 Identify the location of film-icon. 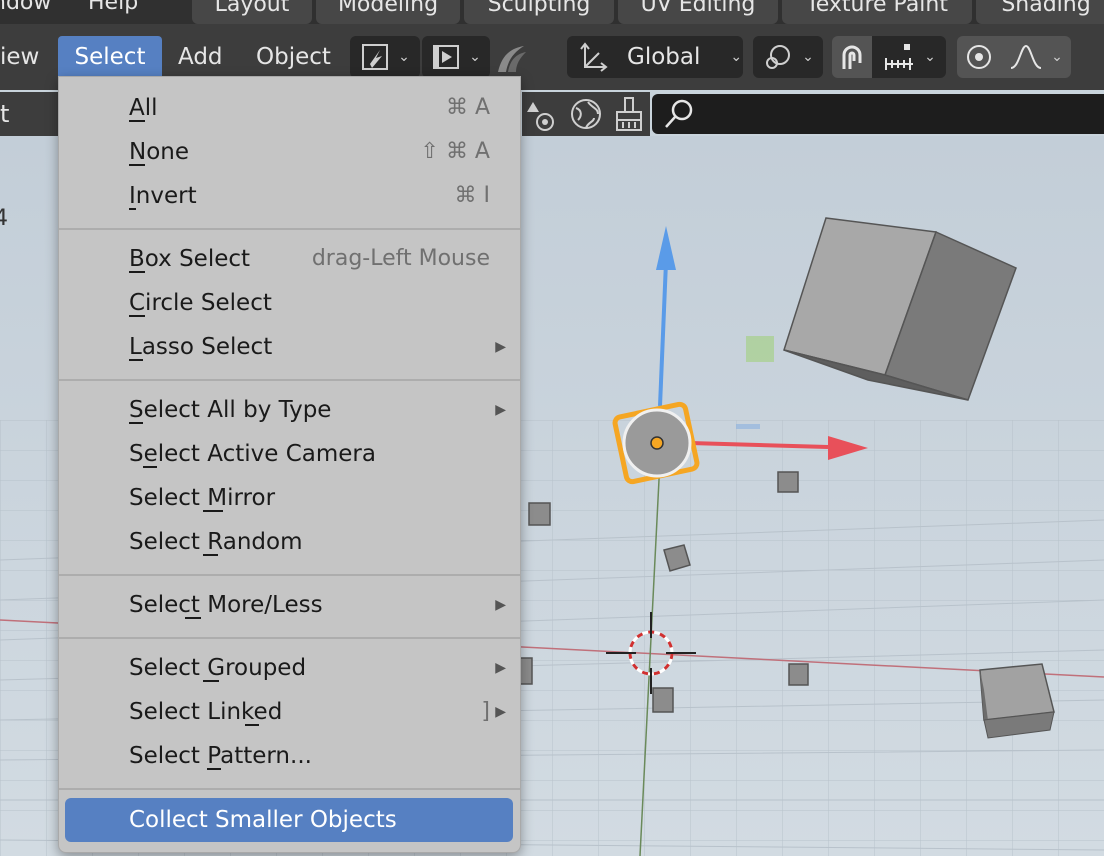
(446, 57).